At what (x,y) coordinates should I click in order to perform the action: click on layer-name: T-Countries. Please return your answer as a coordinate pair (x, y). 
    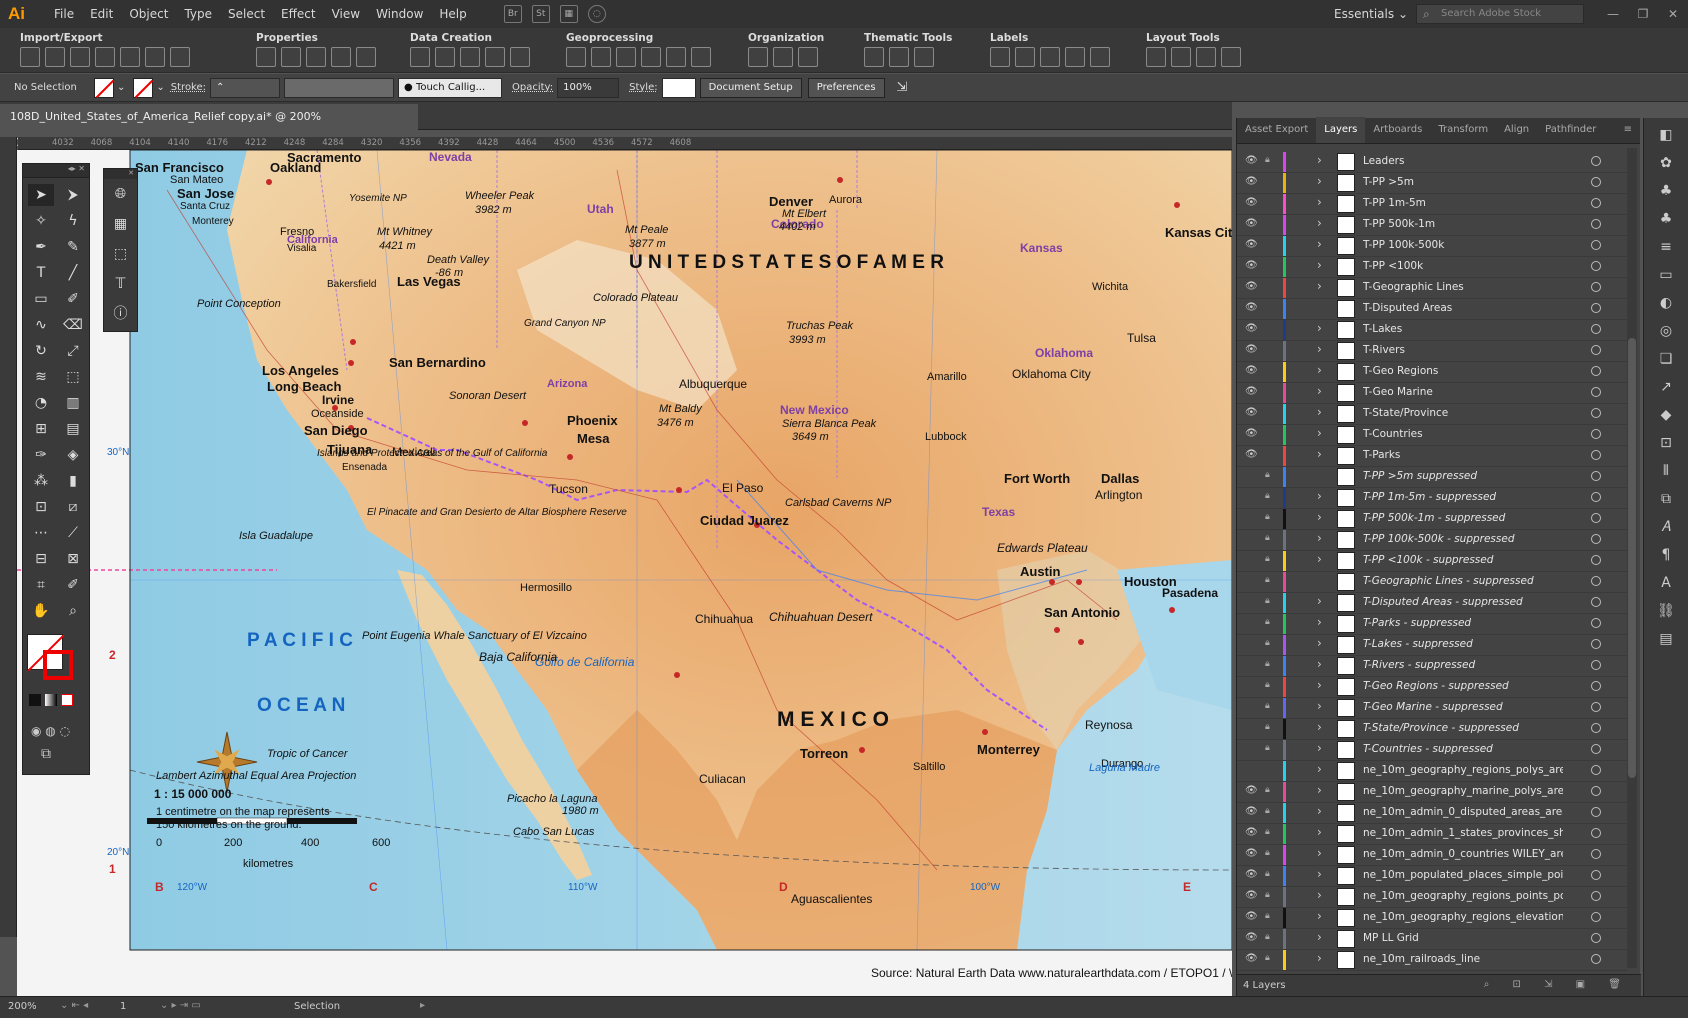
    Looking at the image, I should click on (1463, 434).